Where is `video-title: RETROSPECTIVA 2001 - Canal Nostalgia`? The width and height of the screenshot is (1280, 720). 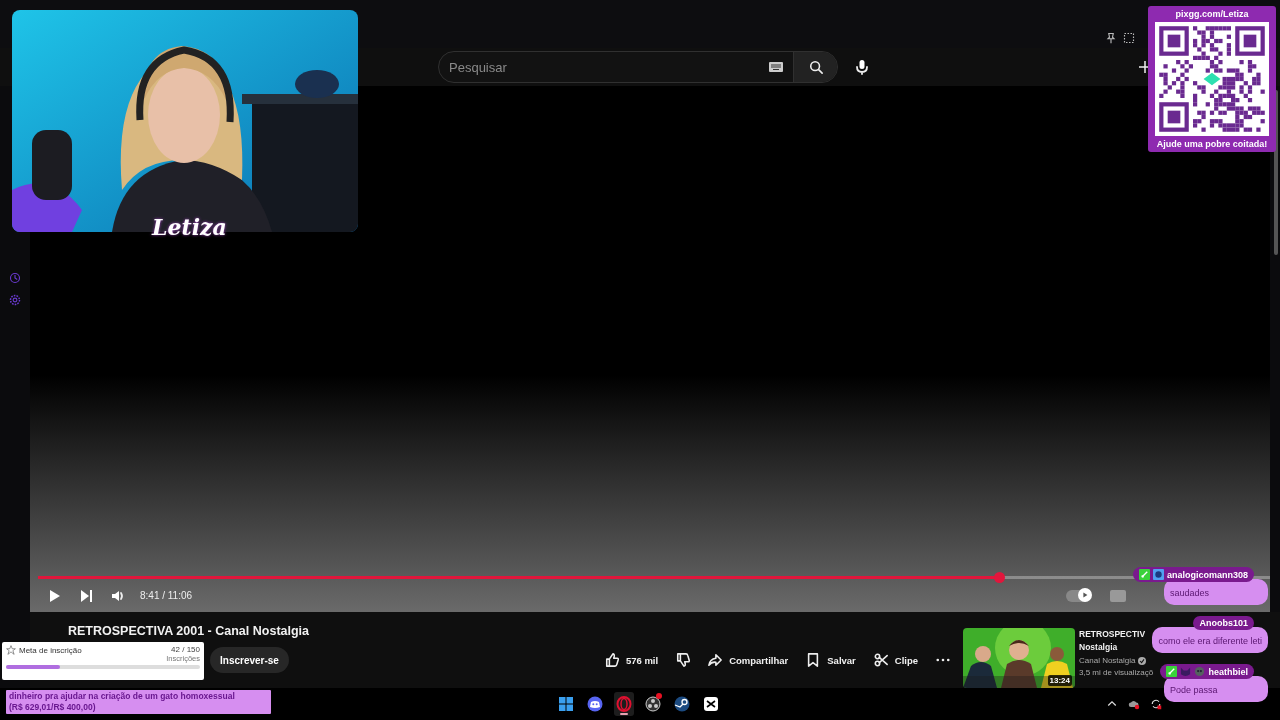 video-title: RETROSPECTIVA 2001 - Canal Nostalgia is located at coordinates (189, 631).